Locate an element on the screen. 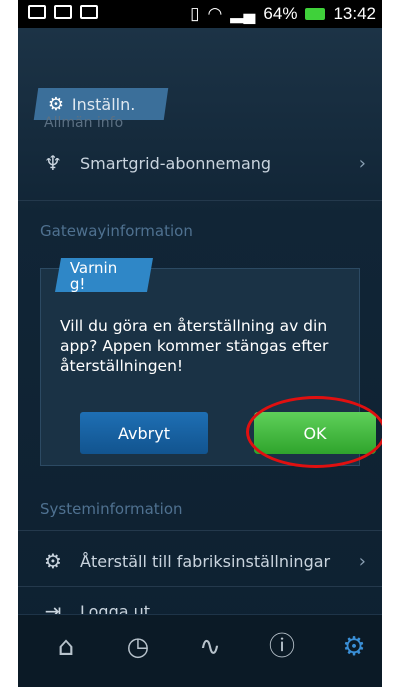  status-left-icons is located at coordinates (63, 12).